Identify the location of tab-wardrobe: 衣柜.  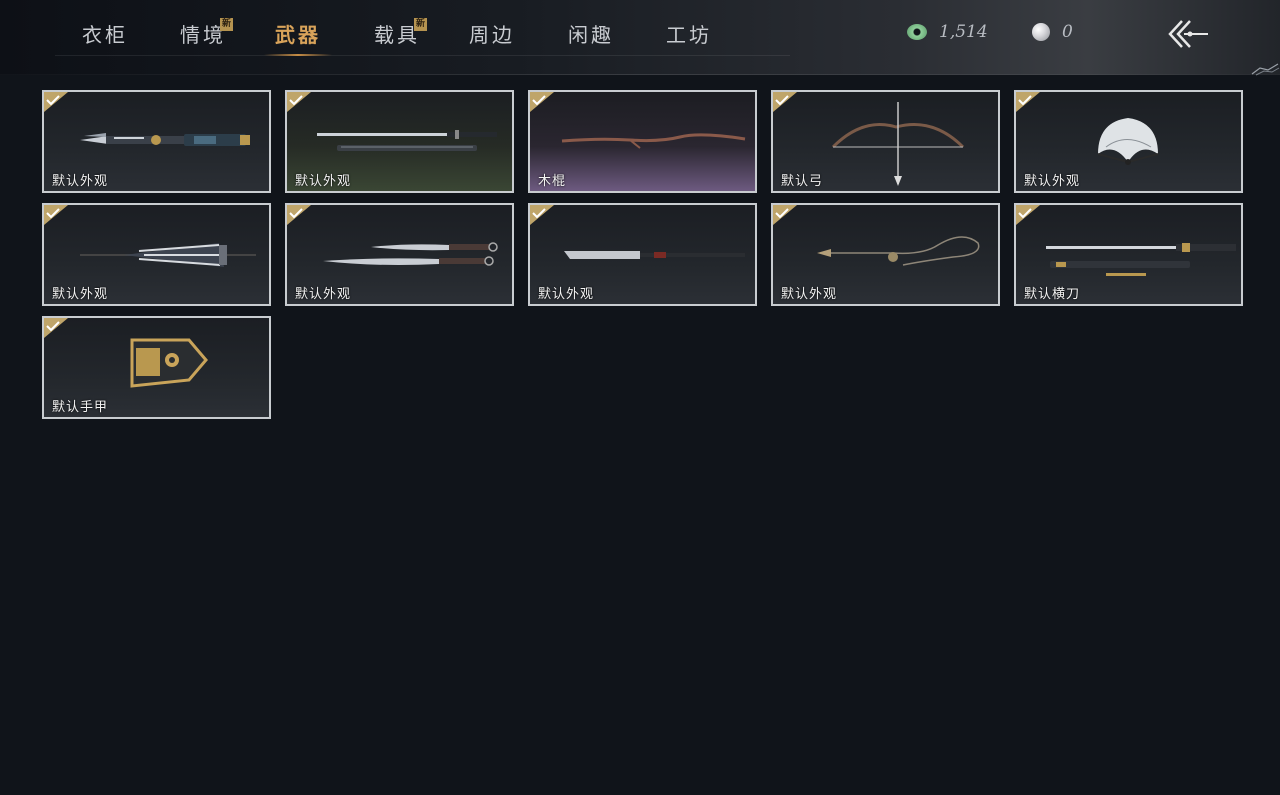
(105, 34).